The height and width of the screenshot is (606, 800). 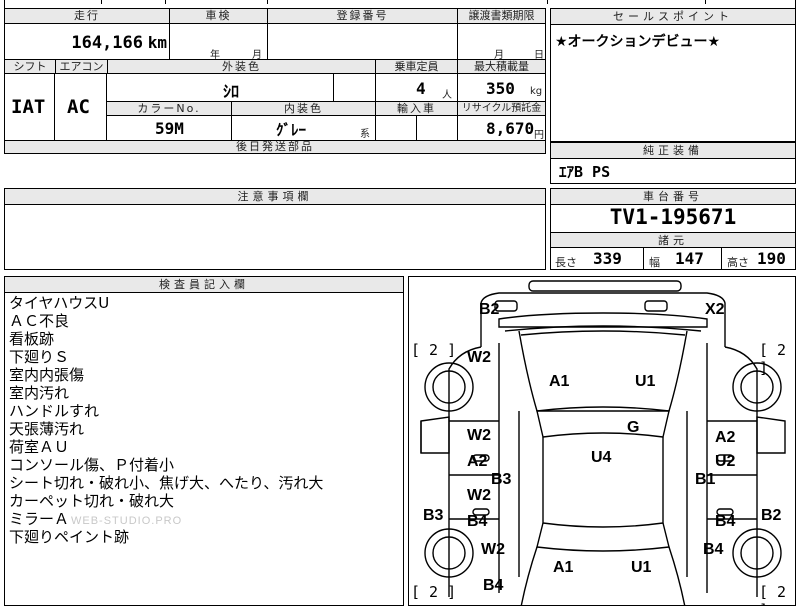 What do you see at coordinates (773, 359) in the screenshot?
I see `wheel-bracket-top-right: [ 2 ]` at bounding box center [773, 359].